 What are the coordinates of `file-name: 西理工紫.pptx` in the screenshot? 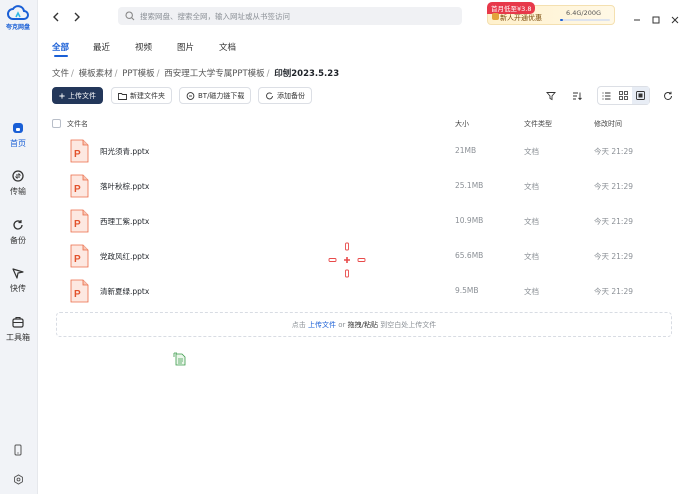 It's located at (125, 221).